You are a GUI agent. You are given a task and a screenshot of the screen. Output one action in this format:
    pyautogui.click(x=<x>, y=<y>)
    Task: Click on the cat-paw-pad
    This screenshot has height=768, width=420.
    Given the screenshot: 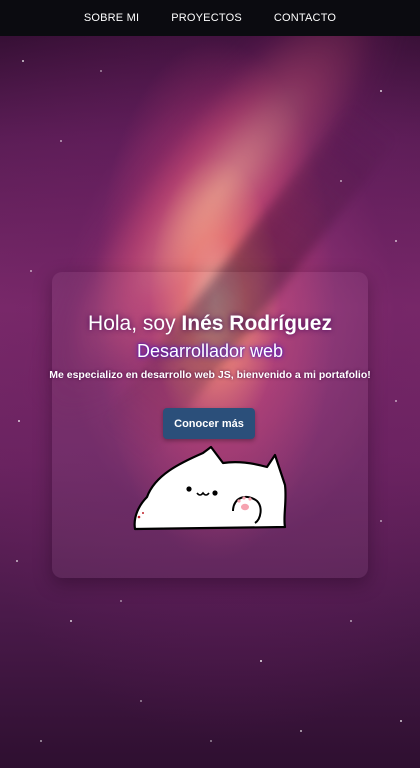 What is the action you would take?
    pyautogui.click(x=245, y=507)
    